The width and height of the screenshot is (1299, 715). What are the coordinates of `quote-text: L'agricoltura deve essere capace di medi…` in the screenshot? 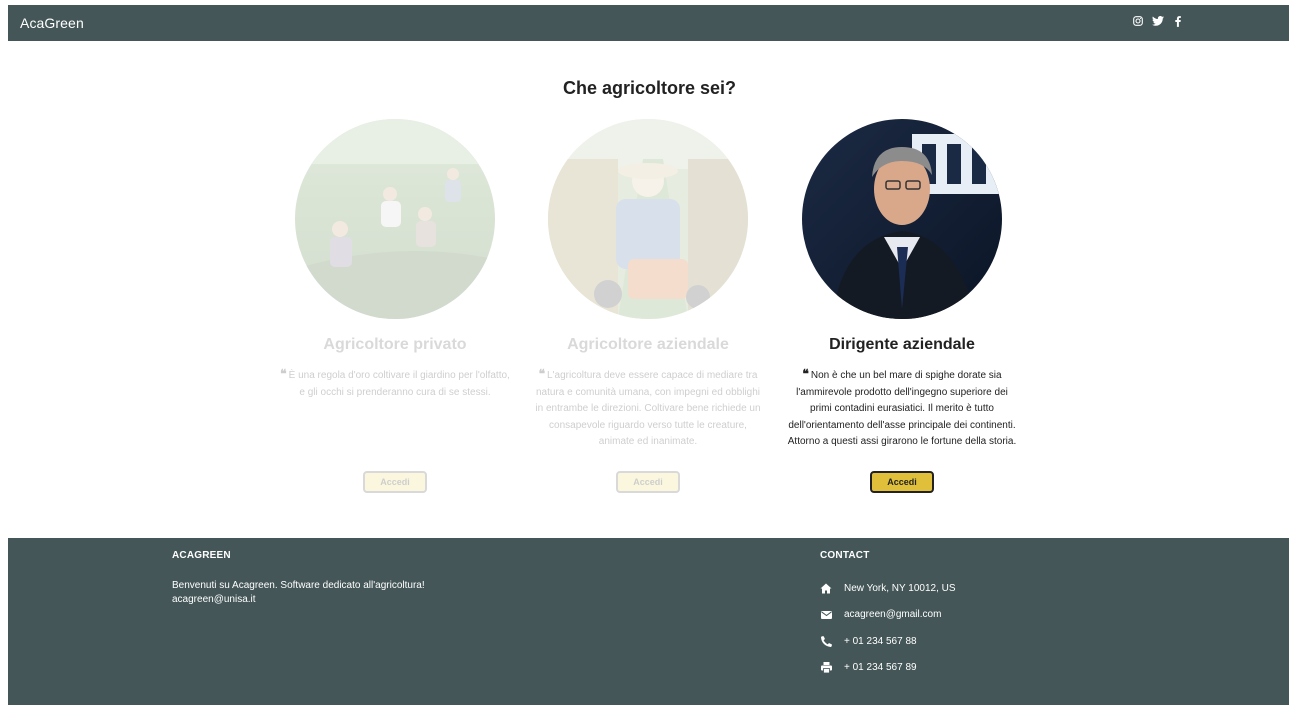 It's located at (648, 408).